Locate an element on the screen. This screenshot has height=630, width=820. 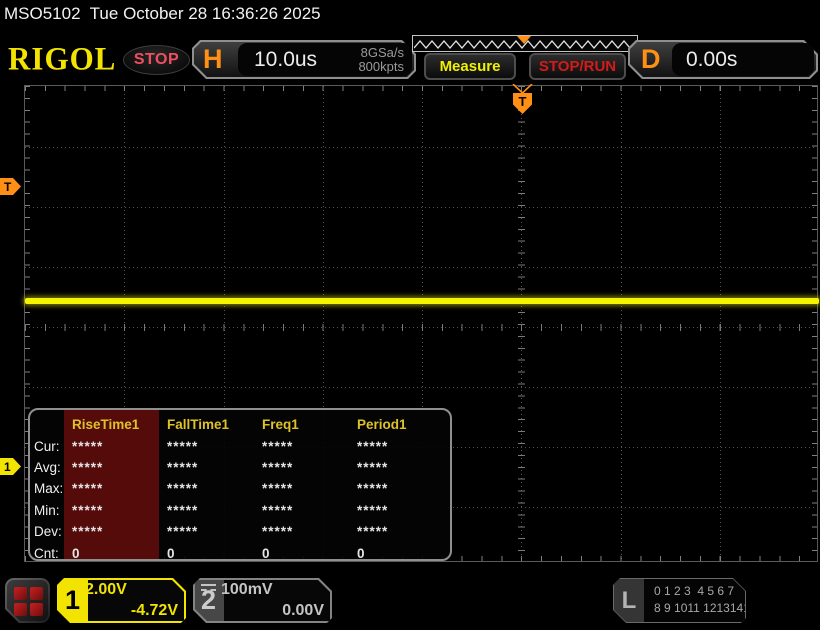
stop-run-button-label: STOP/RUN is located at coordinates (577, 66).